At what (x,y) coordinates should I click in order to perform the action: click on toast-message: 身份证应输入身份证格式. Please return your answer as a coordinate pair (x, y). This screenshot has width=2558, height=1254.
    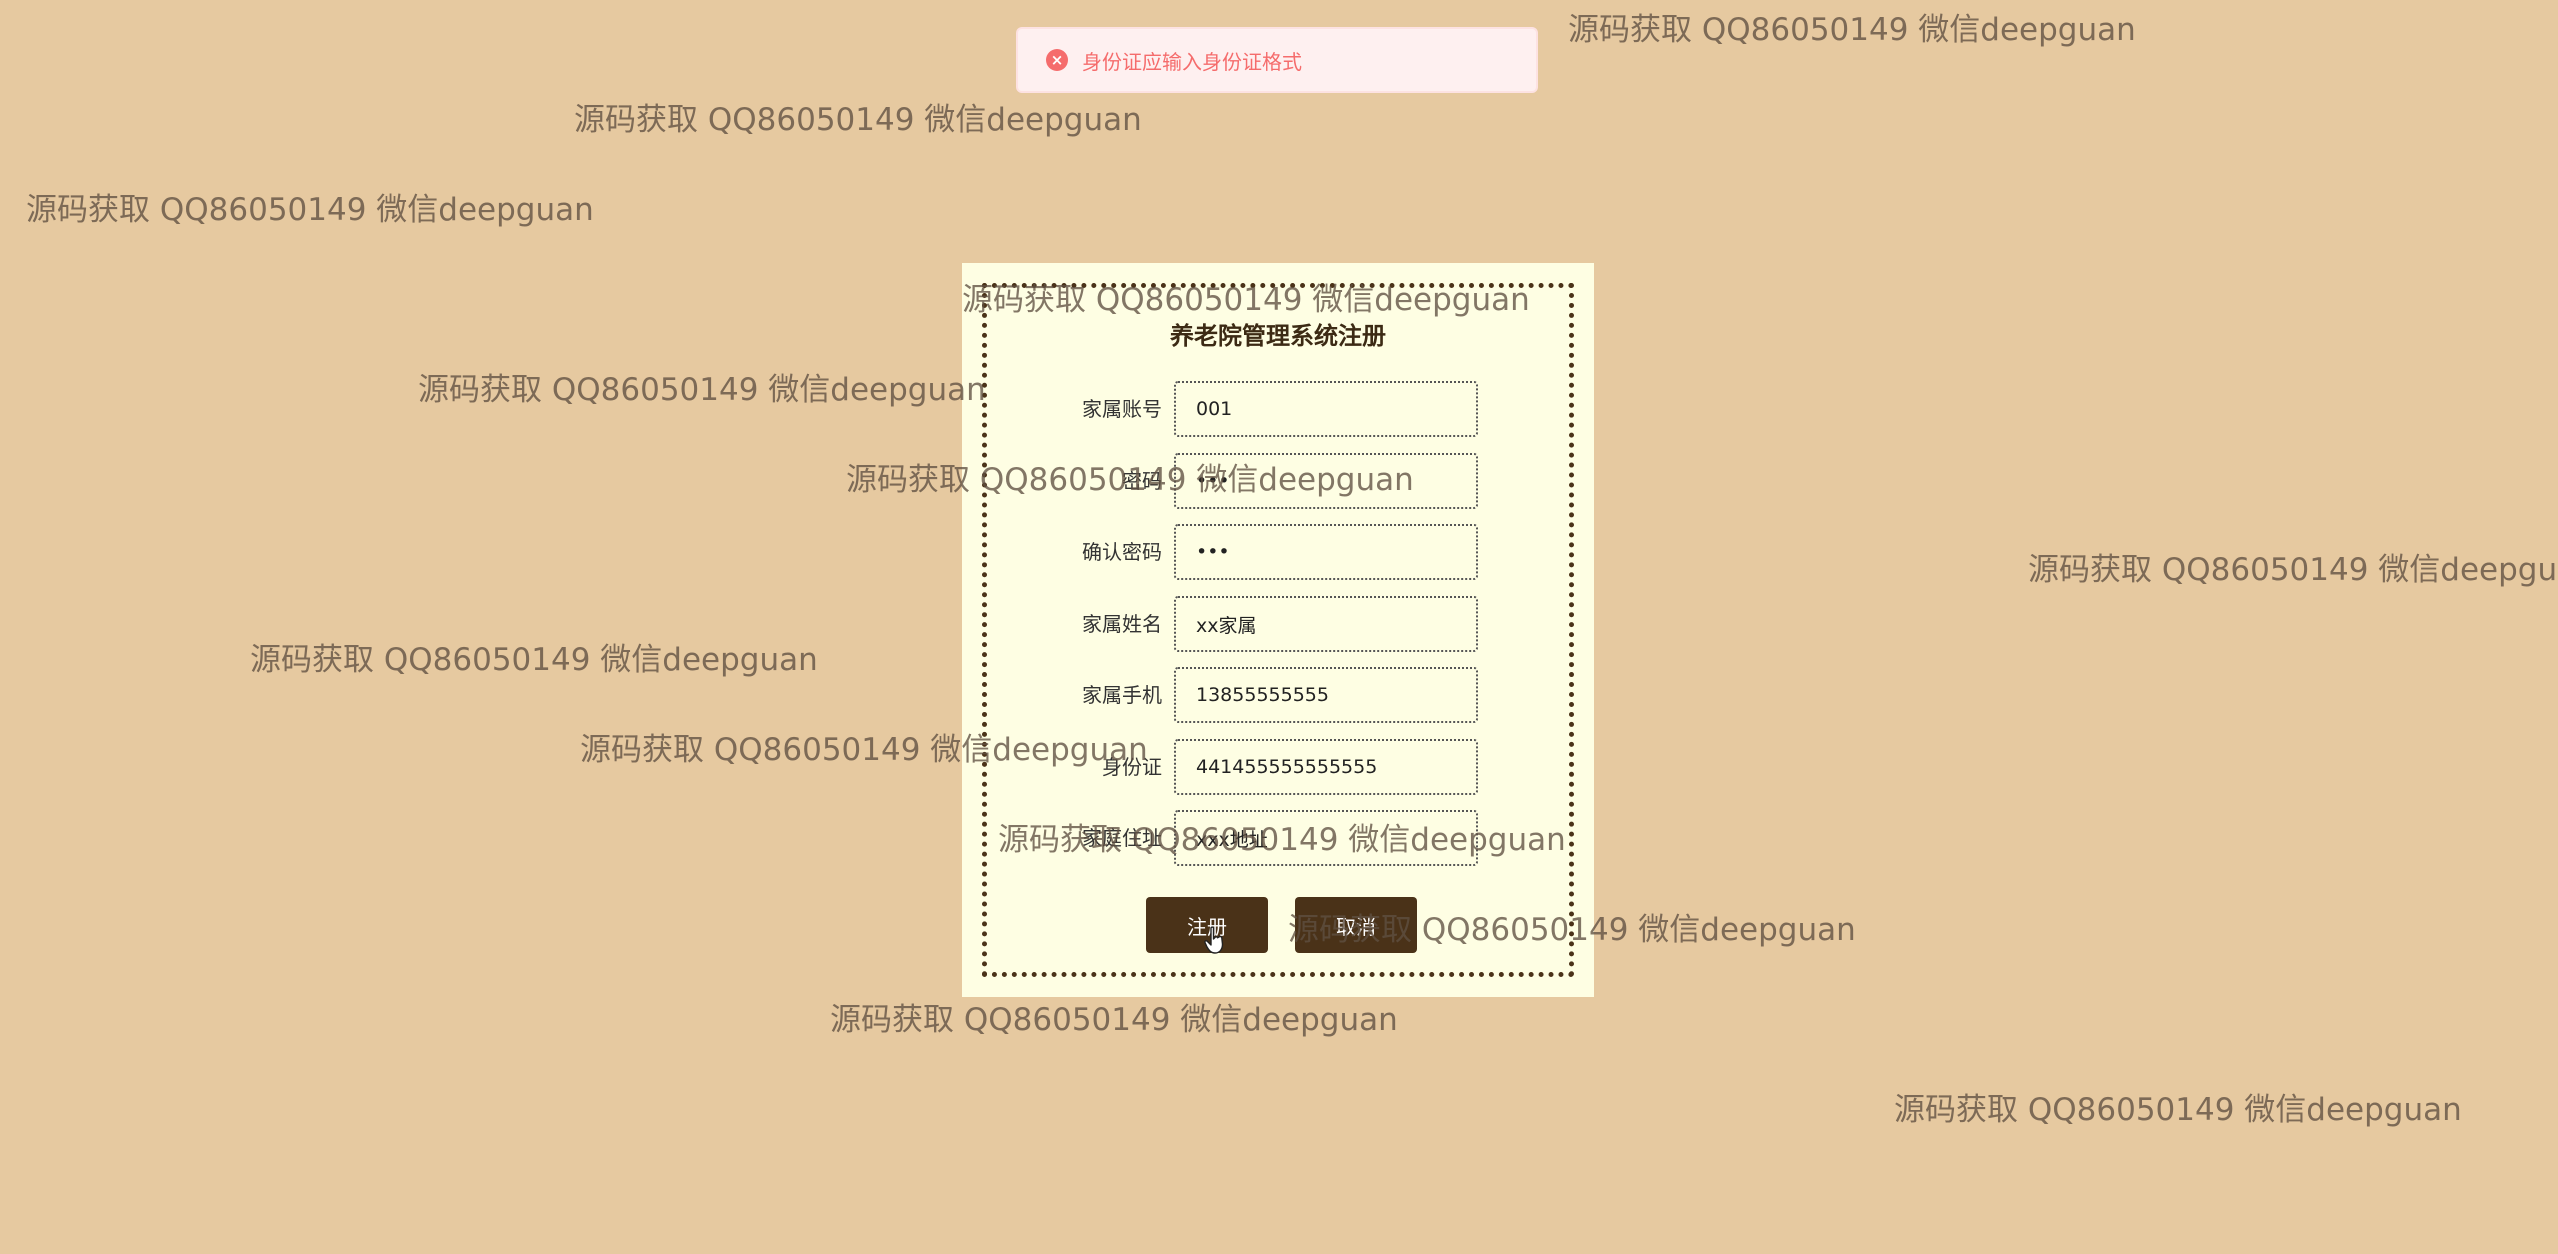
    Looking at the image, I should click on (1192, 61).